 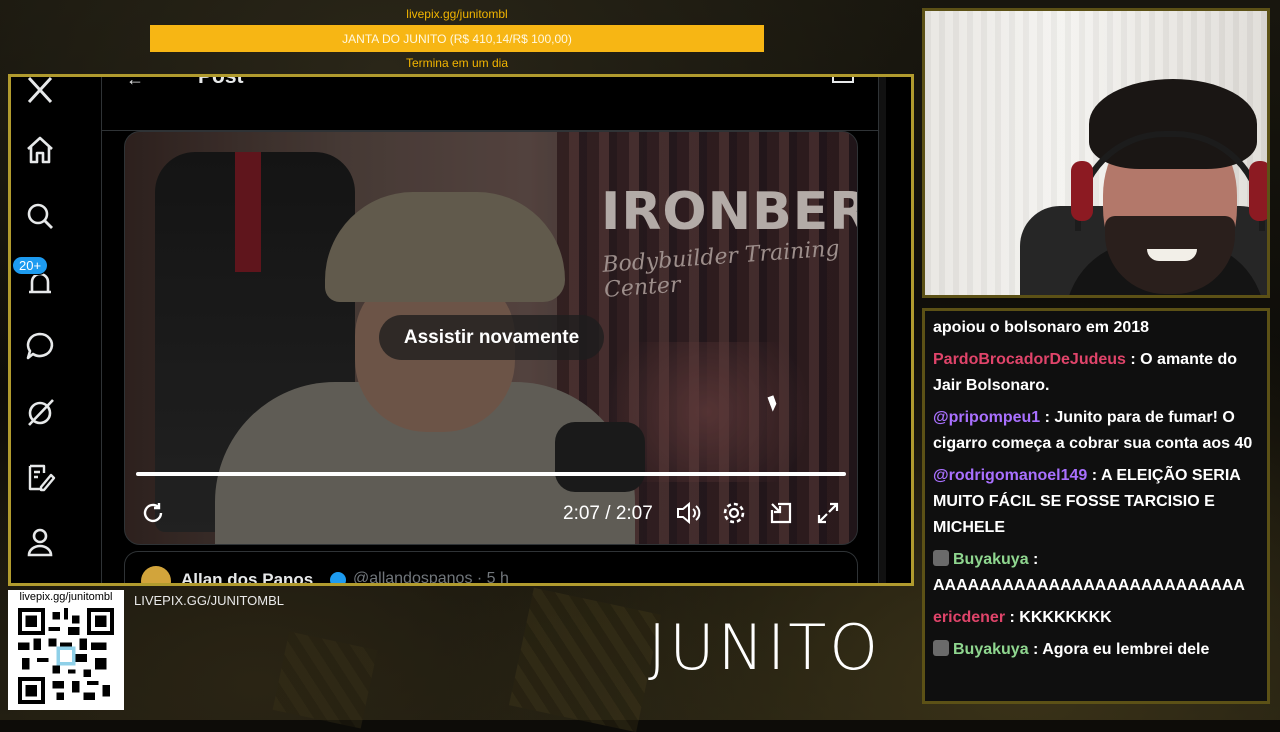 What do you see at coordinates (1010, 475) in the screenshot?
I see `chat-username: @rodrigomanoel149` at bounding box center [1010, 475].